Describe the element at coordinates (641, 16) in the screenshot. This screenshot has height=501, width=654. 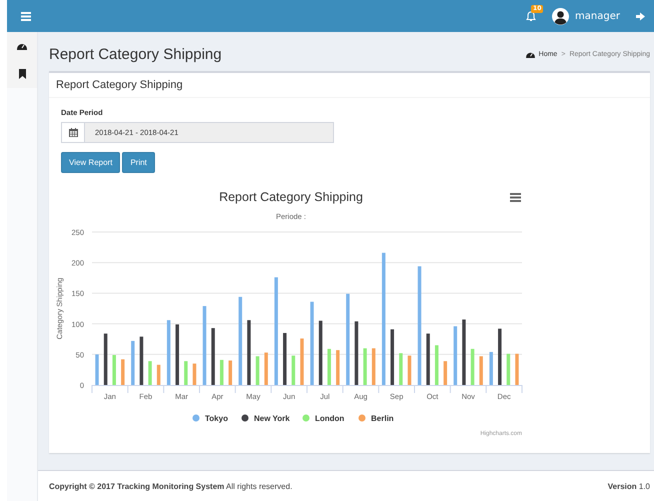
I see `logout-icon` at that location.